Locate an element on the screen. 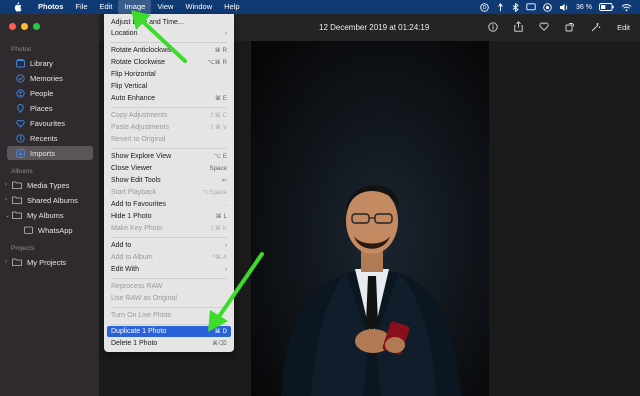 This screenshot has width=640, height=396. menu-item-show-edit-tools: Show Edit Tools ↩ is located at coordinates (169, 180).